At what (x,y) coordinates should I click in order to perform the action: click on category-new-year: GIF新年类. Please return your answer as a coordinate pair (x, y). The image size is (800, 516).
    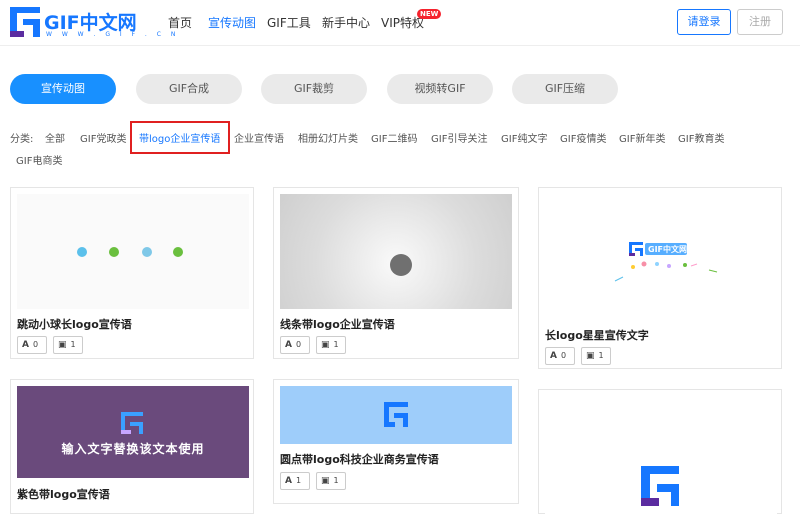
    Looking at the image, I should click on (642, 137).